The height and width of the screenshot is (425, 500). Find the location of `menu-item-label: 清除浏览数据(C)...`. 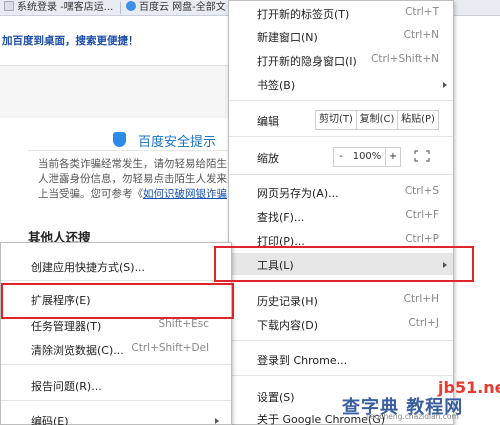

menu-item-label: 清除浏览数据(C)... is located at coordinates (77, 350).